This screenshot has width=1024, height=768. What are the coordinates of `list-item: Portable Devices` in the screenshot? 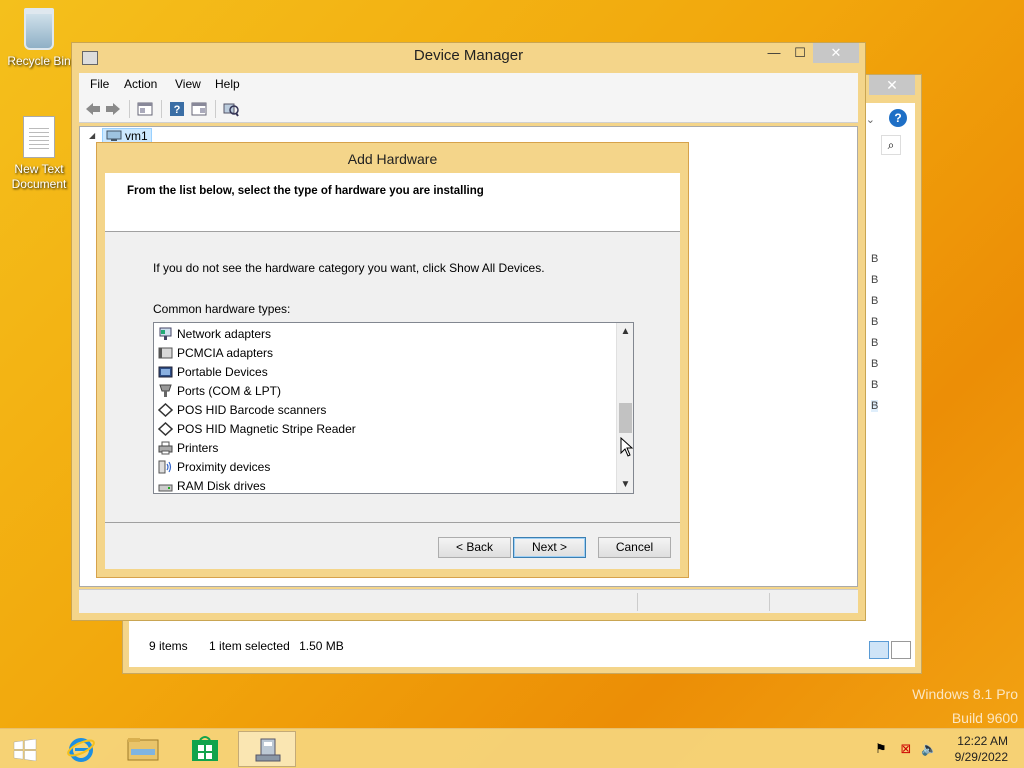 It's located at (213, 371).